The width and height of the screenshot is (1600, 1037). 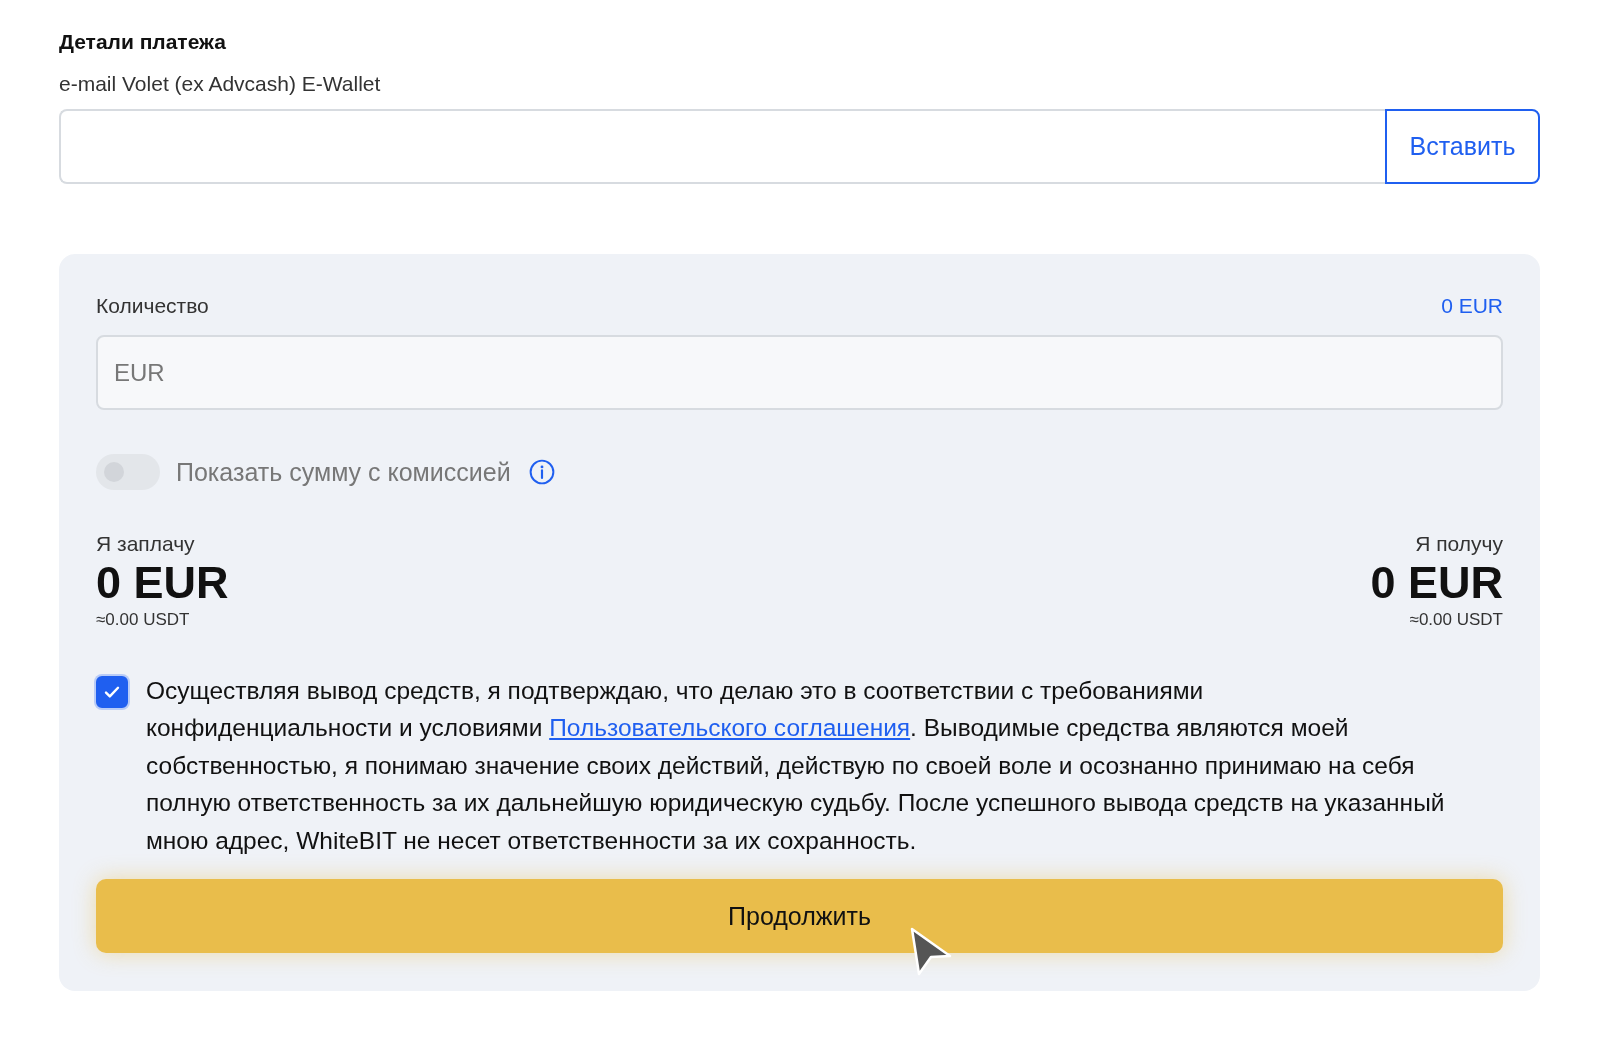 I want to click on fee-toggle-label: Показать сумму с комиссией, so click(x=343, y=472).